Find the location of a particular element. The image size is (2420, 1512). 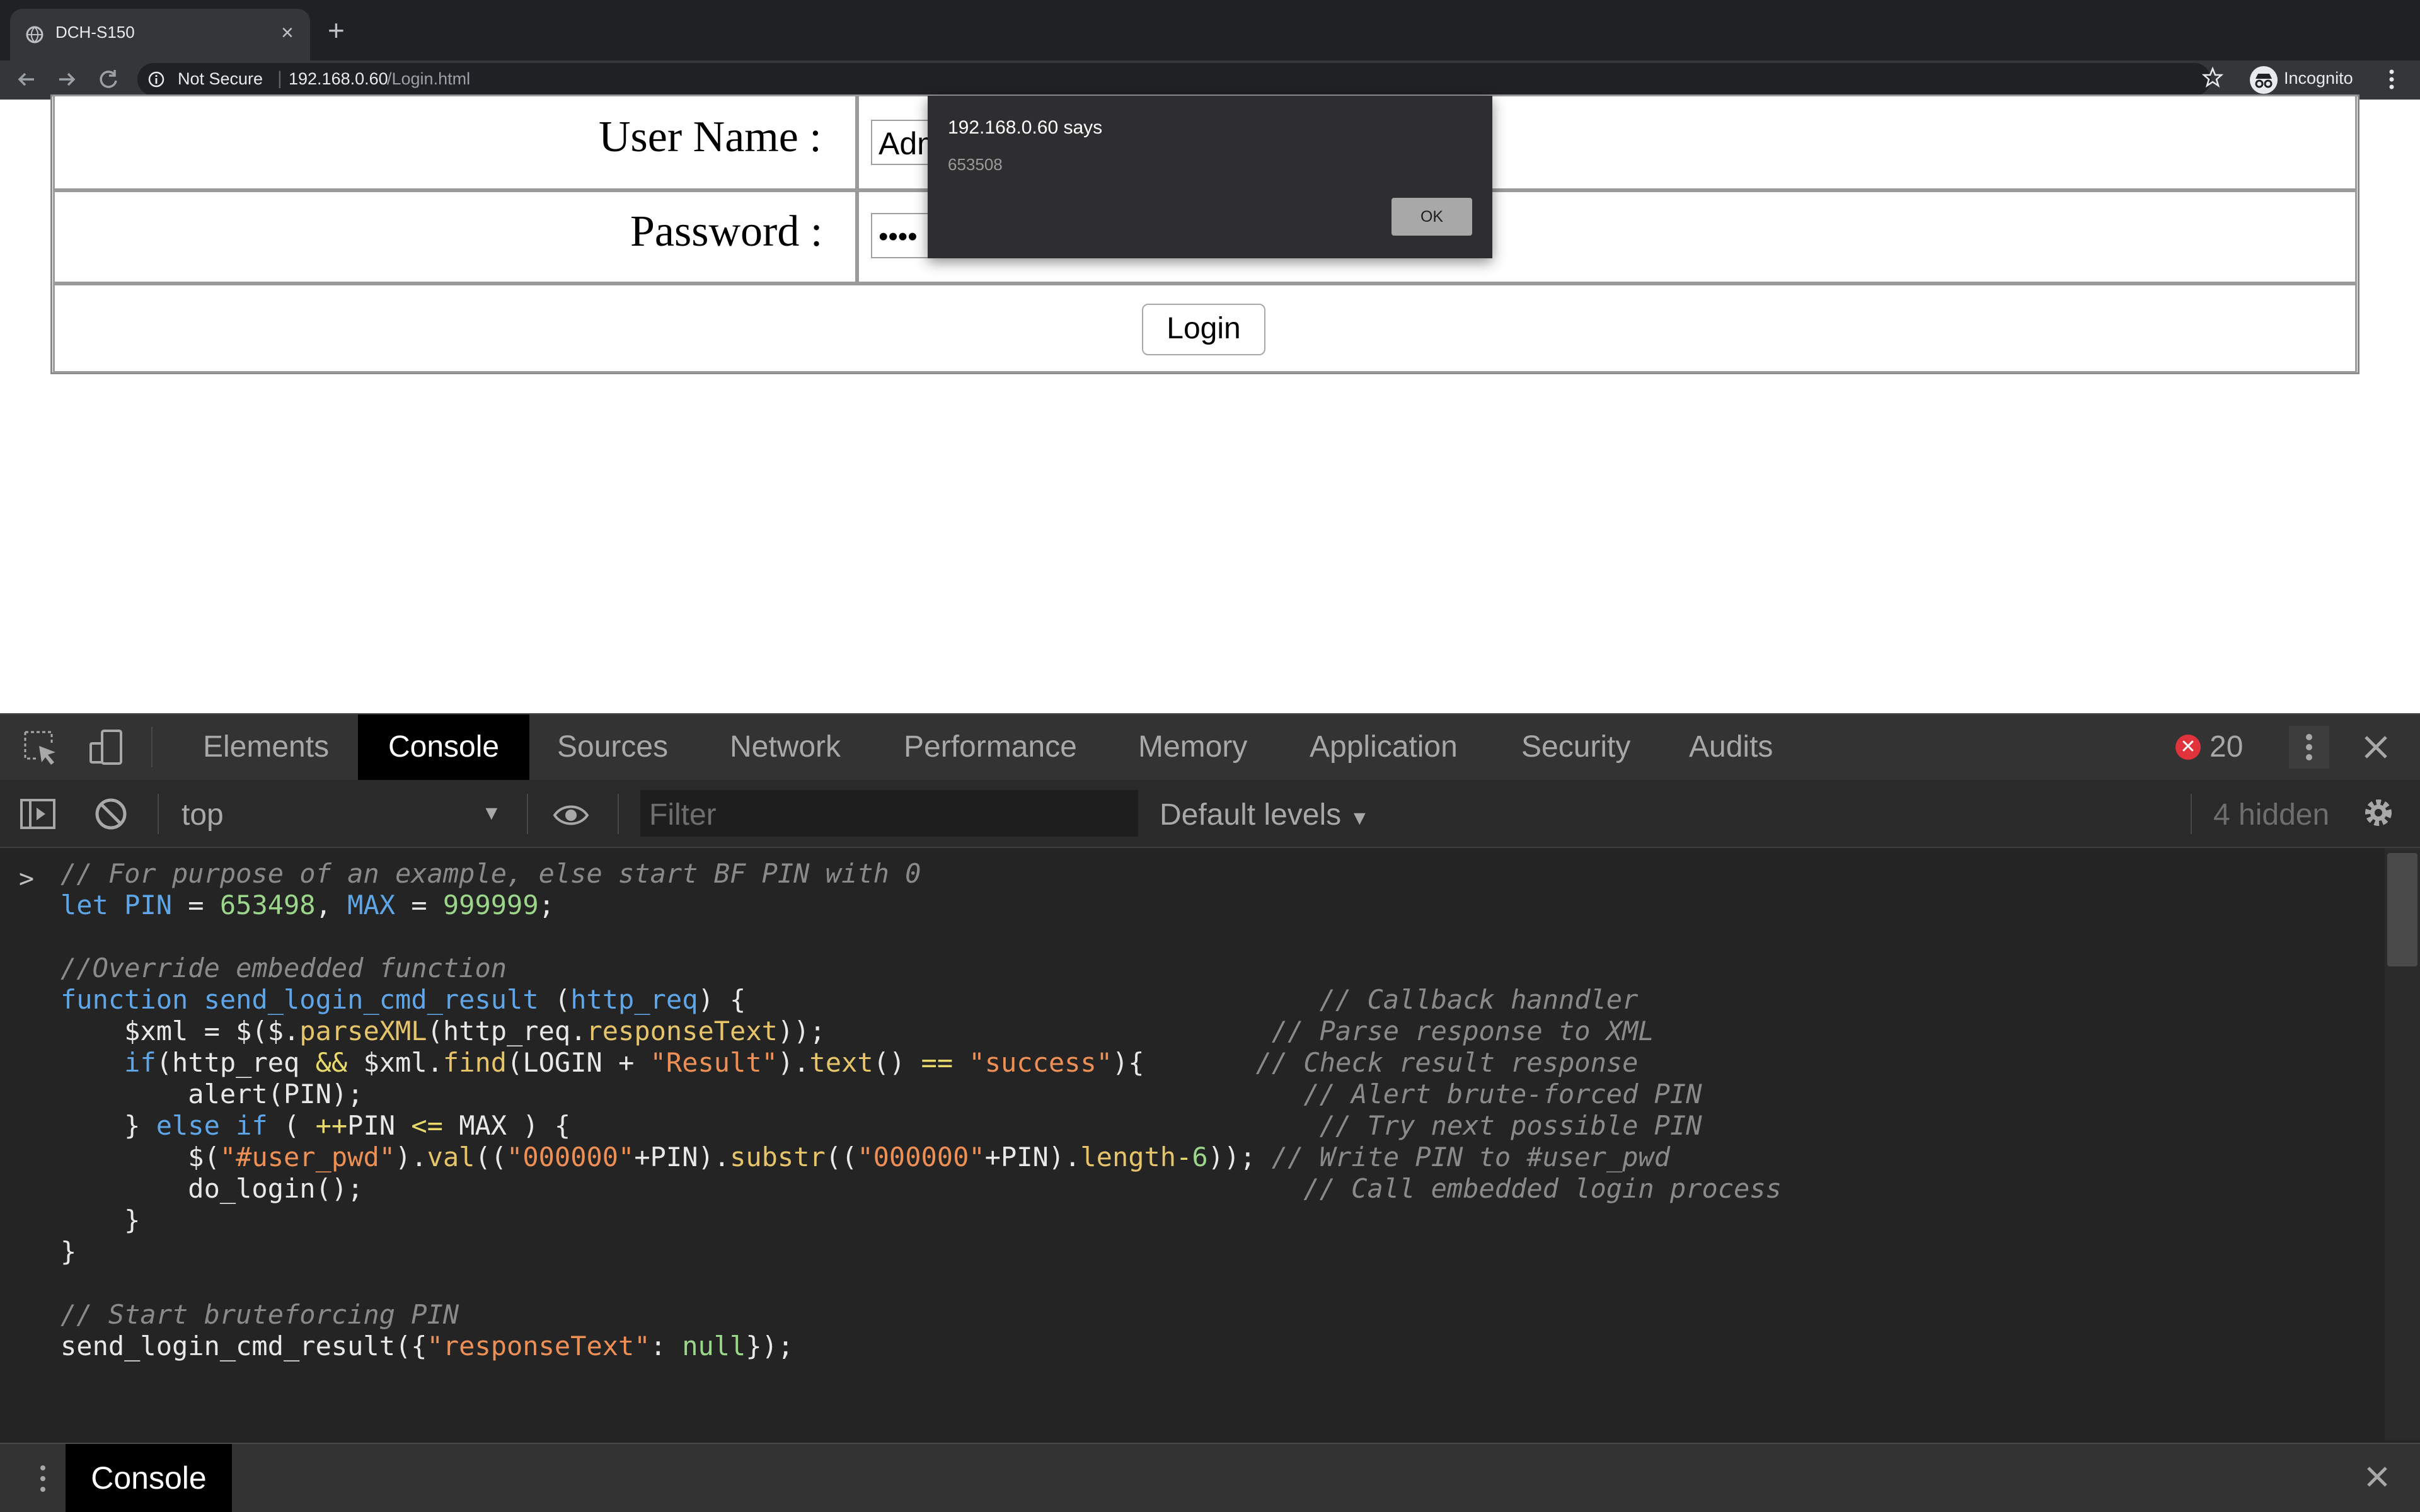

tab-sources: Sources is located at coordinates (613, 747).